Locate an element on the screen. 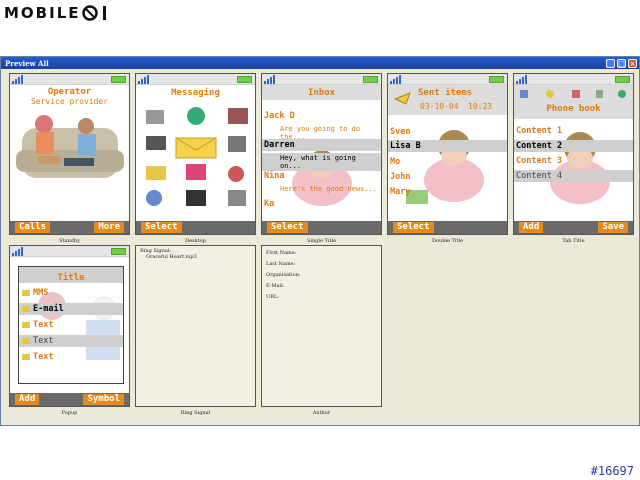  organisation-label: Organisation: is located at coordinates (283, 275).